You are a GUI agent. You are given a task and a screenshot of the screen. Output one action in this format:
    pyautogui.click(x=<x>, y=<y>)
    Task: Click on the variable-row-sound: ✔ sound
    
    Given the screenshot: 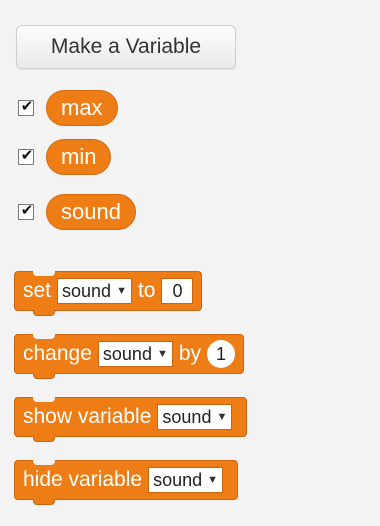 What is the action you would take?
    pyautogui.click(x=77, y=212)
    